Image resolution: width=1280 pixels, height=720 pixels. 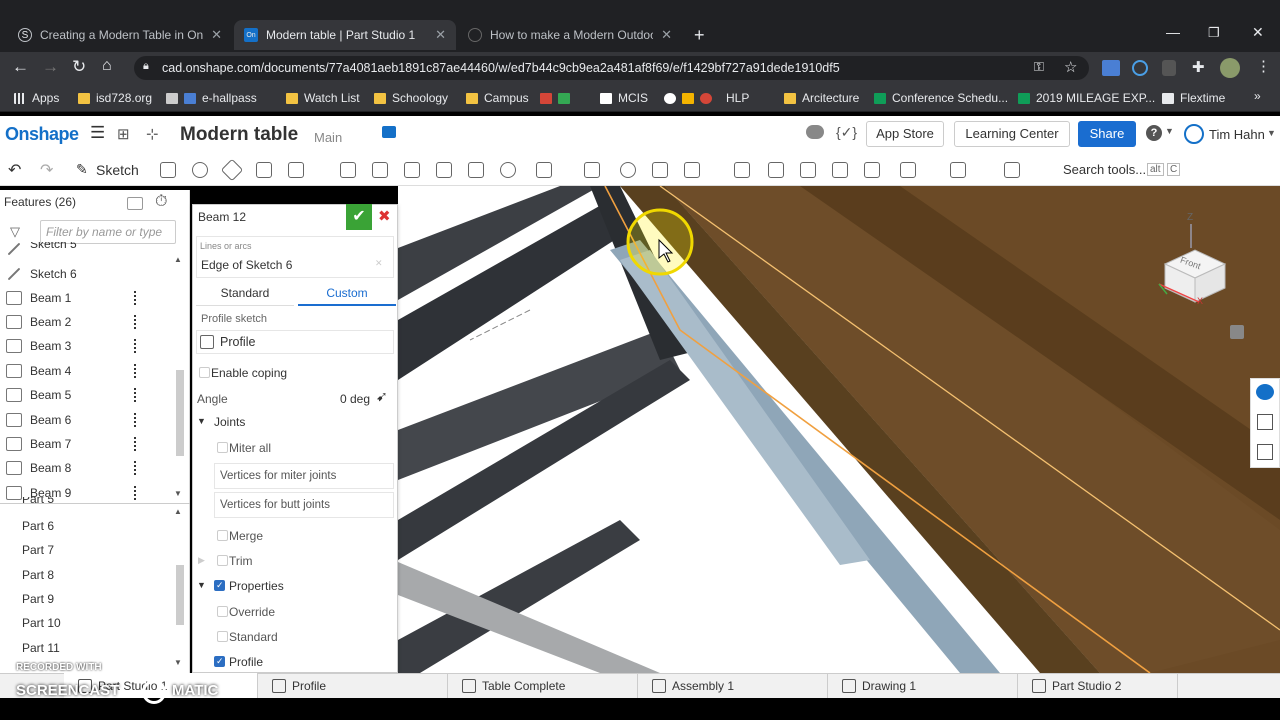 What do you see at coordinates (1140, 68) in the screenshot?
I see `extension-circle-icon` at bounding box center [1140, 68].